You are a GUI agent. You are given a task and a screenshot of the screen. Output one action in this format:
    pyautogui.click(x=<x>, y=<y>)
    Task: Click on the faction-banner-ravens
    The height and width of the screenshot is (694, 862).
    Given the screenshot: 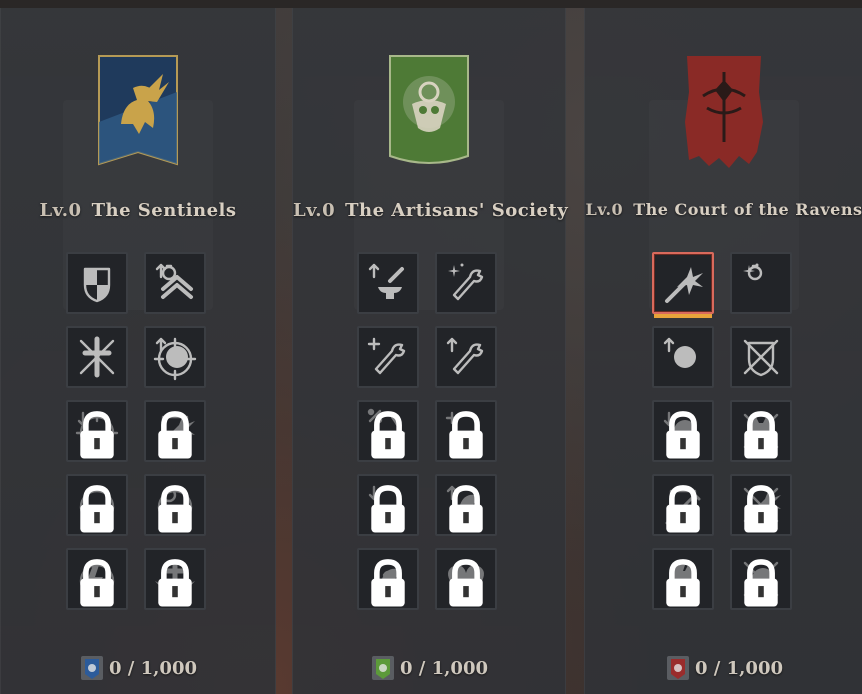 What is the action you would take?
    pyautogui.click(x=724, y=114)
    